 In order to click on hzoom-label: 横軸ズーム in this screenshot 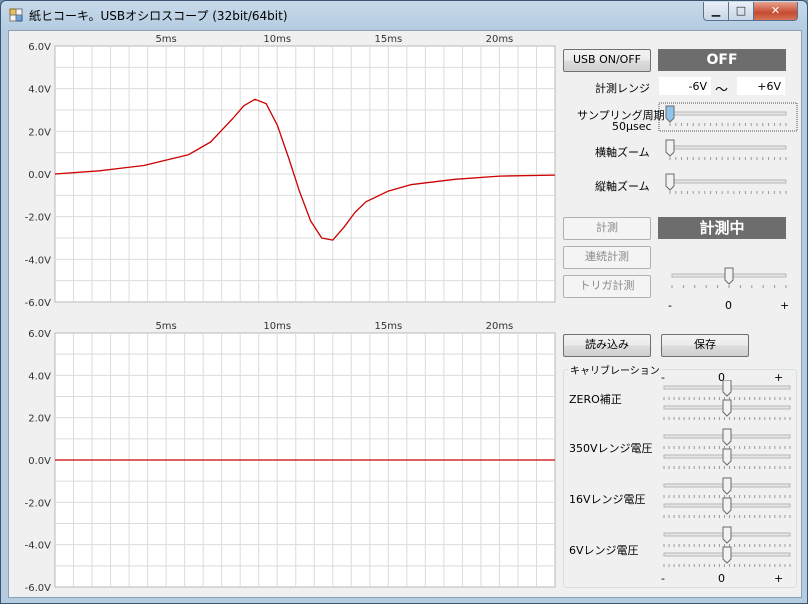, I will do `click(622, 152)`.